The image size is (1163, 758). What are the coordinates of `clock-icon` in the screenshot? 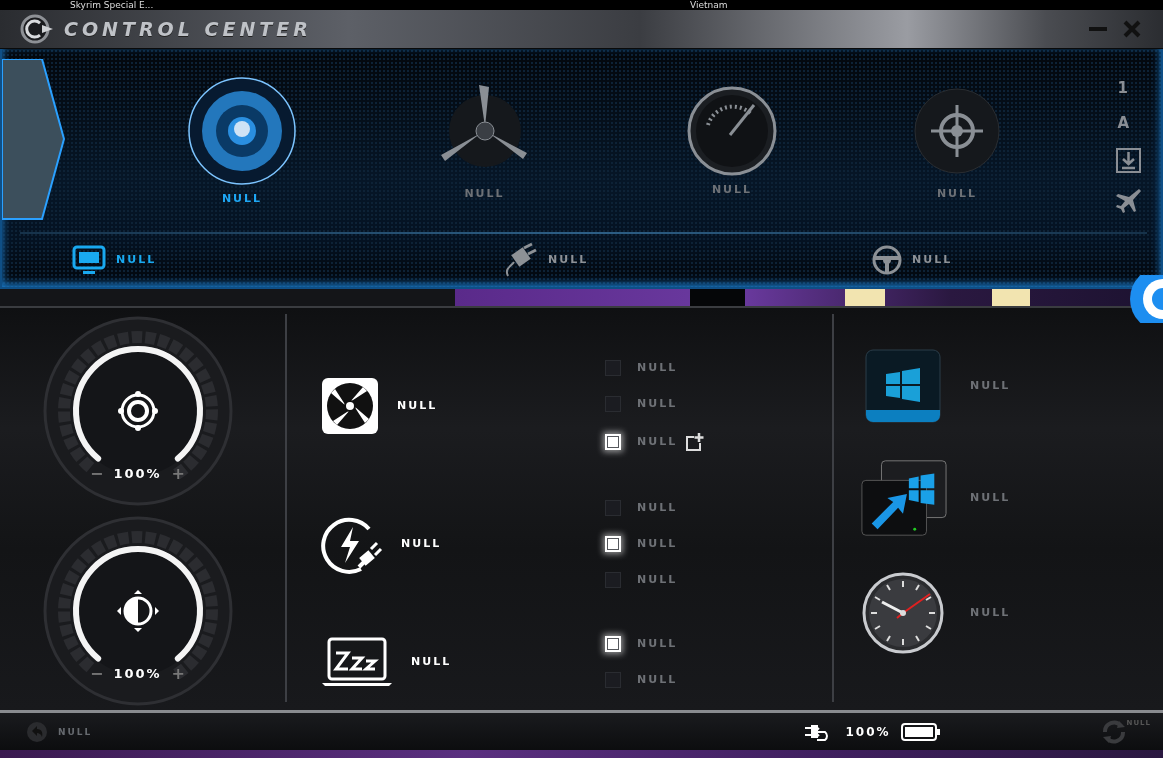 It's located at (903, 612).